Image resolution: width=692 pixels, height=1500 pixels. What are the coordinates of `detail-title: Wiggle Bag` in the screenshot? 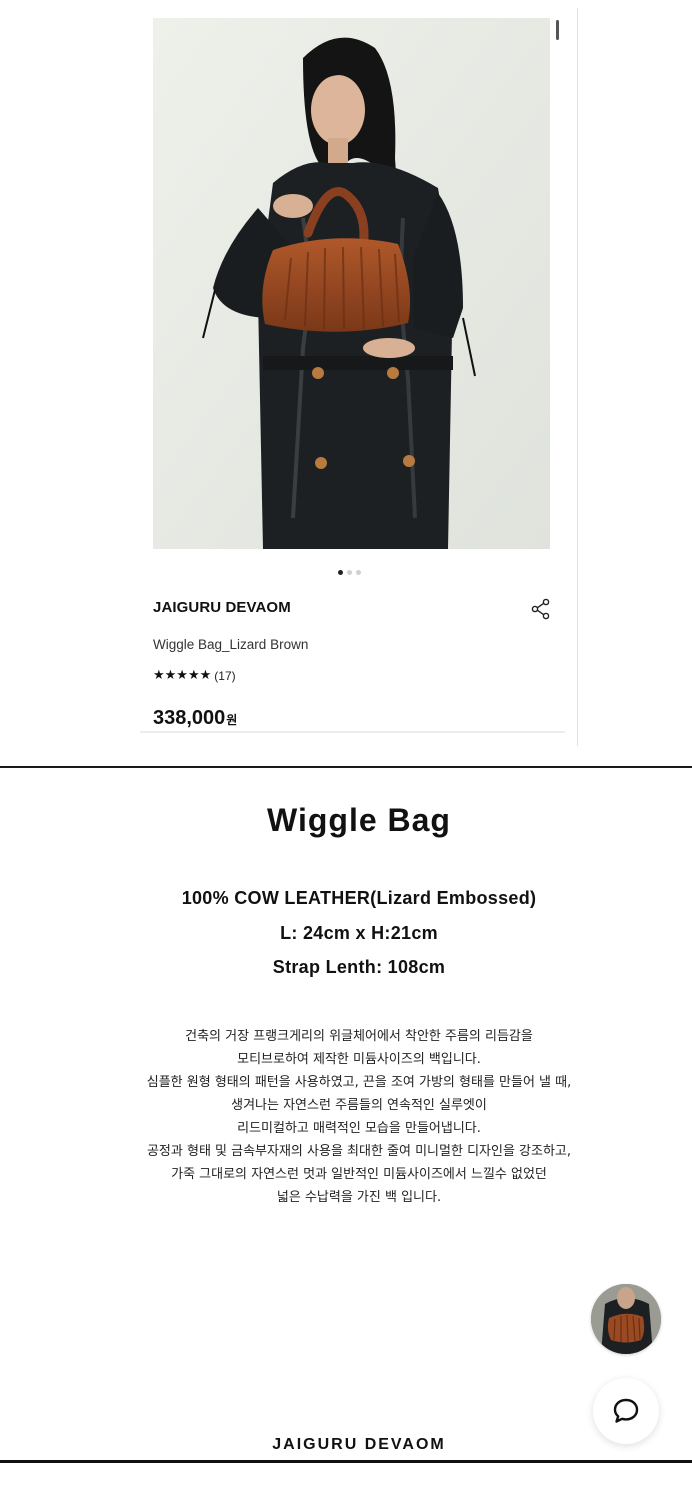 It's located at (359, 820).